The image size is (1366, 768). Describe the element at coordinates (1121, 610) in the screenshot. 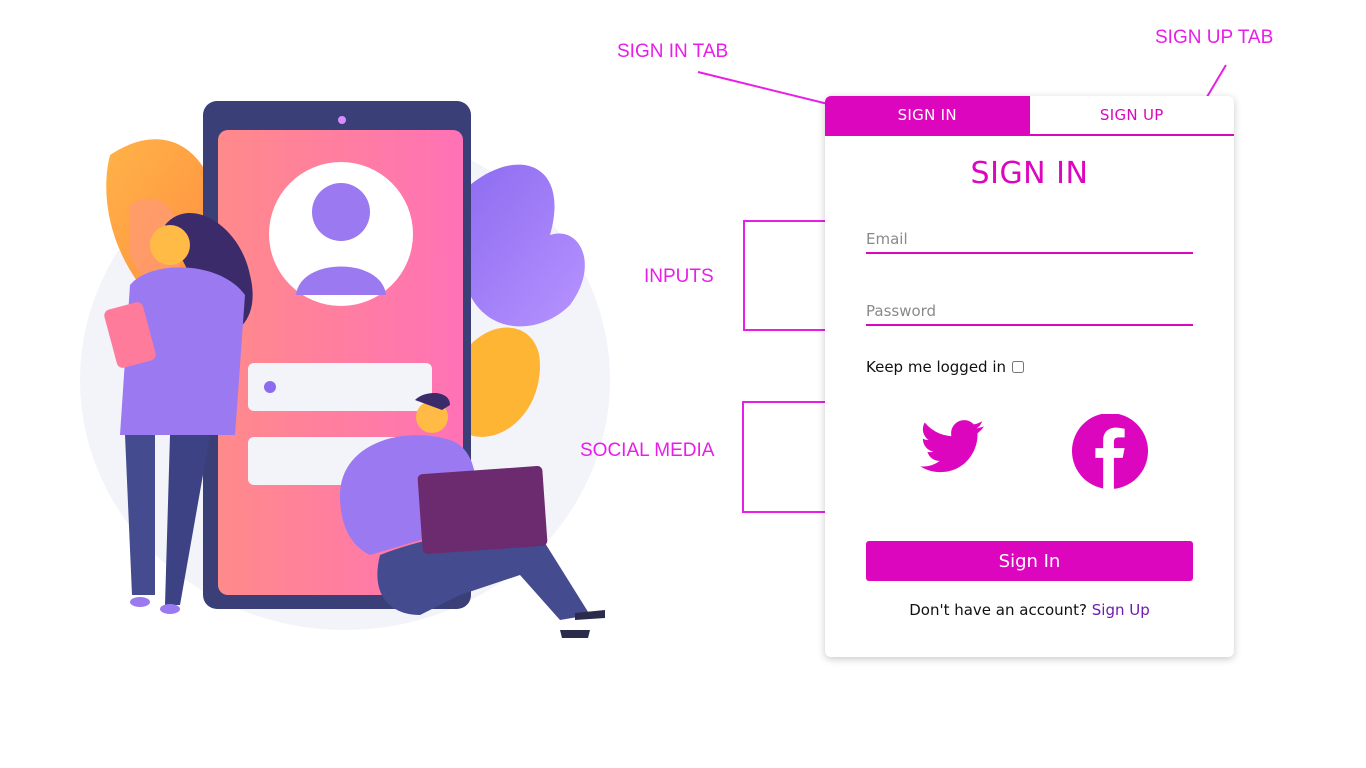

I see `sign-up-link: Sign Up` at that location.